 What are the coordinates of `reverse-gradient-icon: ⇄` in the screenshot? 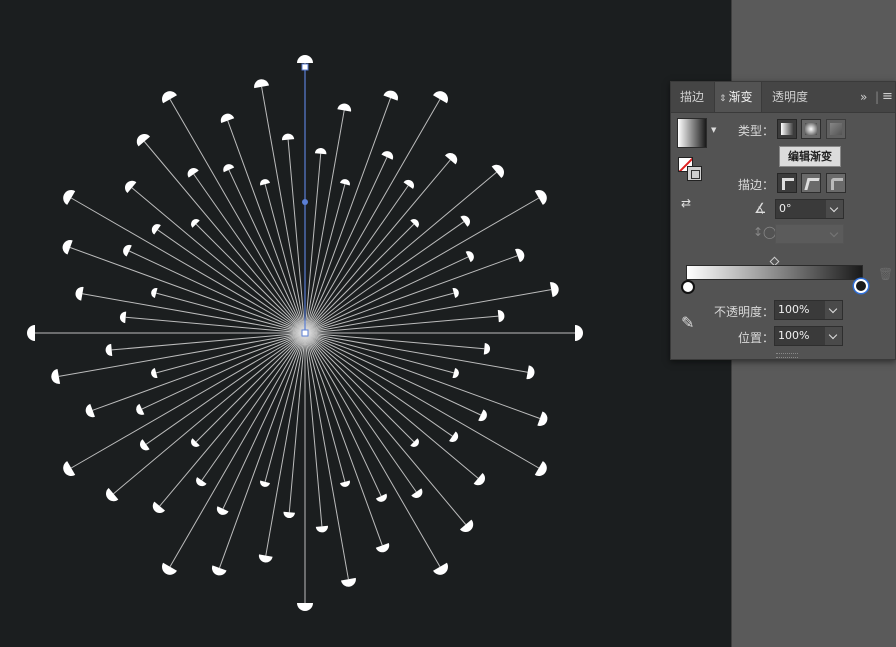 It's located at (686, 203).